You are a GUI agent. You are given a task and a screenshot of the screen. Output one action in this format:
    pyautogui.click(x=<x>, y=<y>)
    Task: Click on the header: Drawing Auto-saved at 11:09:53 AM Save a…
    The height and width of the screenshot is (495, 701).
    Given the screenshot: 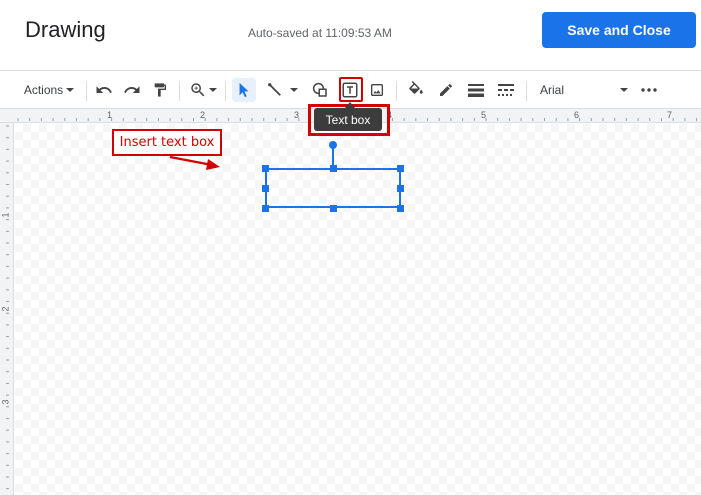 What is the action you would take?
    pyautogui.click(x=350, y=35)
    